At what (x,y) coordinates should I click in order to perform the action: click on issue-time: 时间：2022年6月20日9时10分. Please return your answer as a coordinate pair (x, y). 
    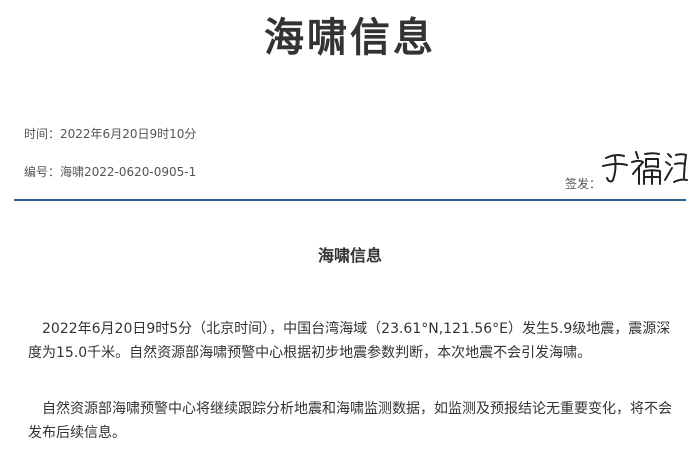
    Looking at the image, I should click on (110, 134).